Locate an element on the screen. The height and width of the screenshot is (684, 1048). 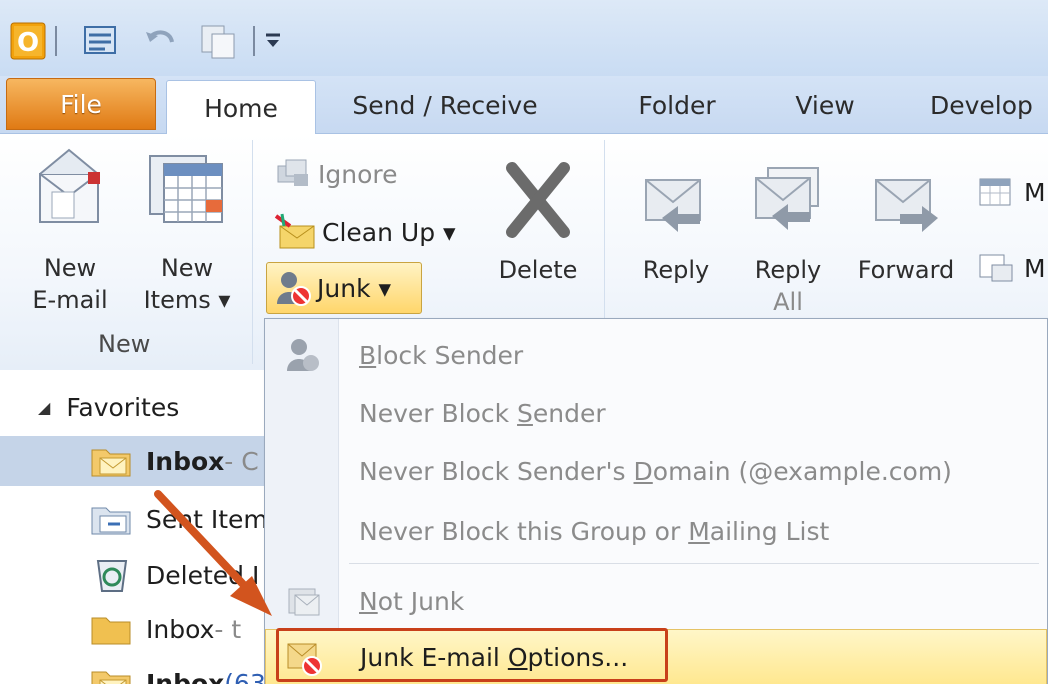
folder-item-inbox: Inbox - C is located at coordinates (135, 461).